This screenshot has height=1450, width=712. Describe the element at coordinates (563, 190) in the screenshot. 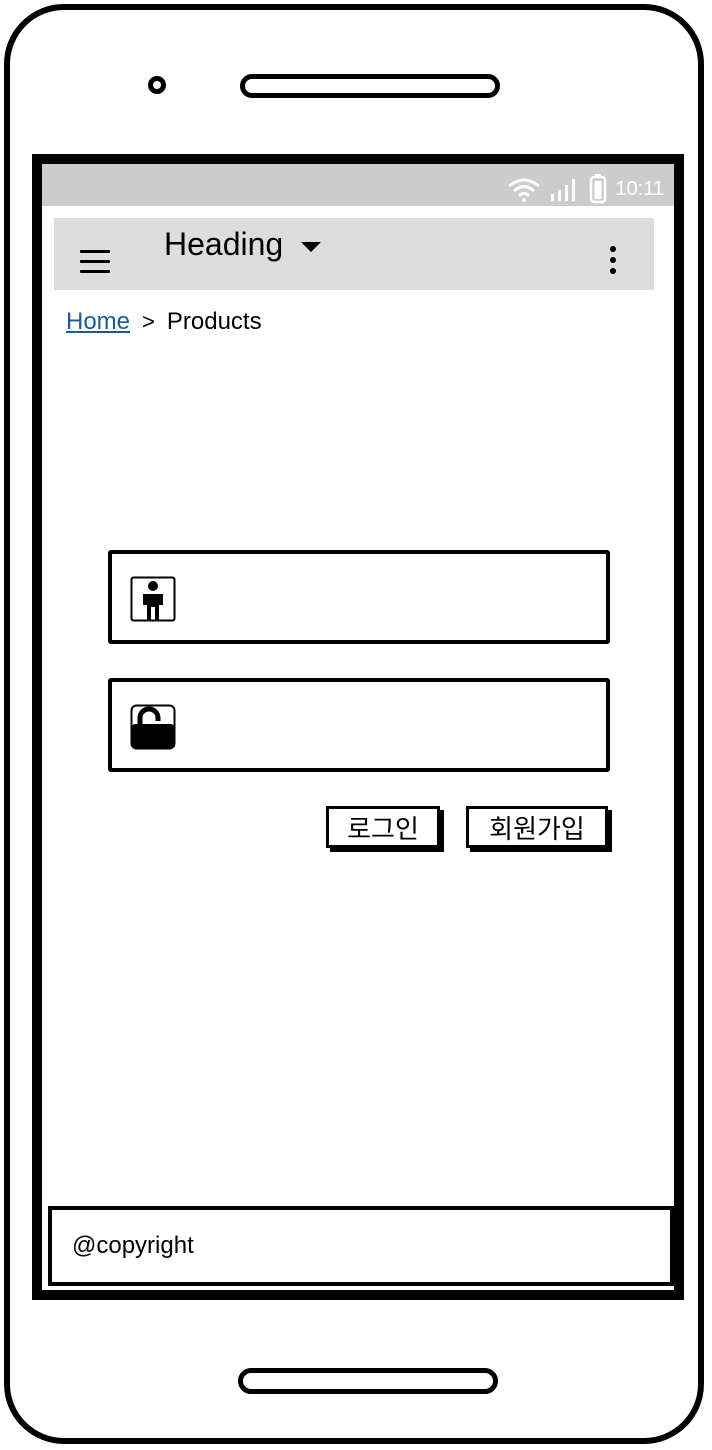

I see `signal-icon` at that location.